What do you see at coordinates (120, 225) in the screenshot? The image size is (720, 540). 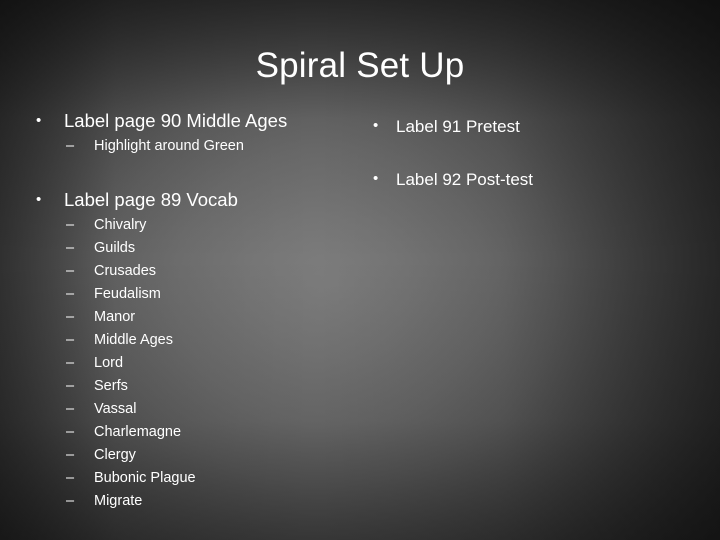 I see `bullet-text: Chivalry` at bounding box center [120, 225].